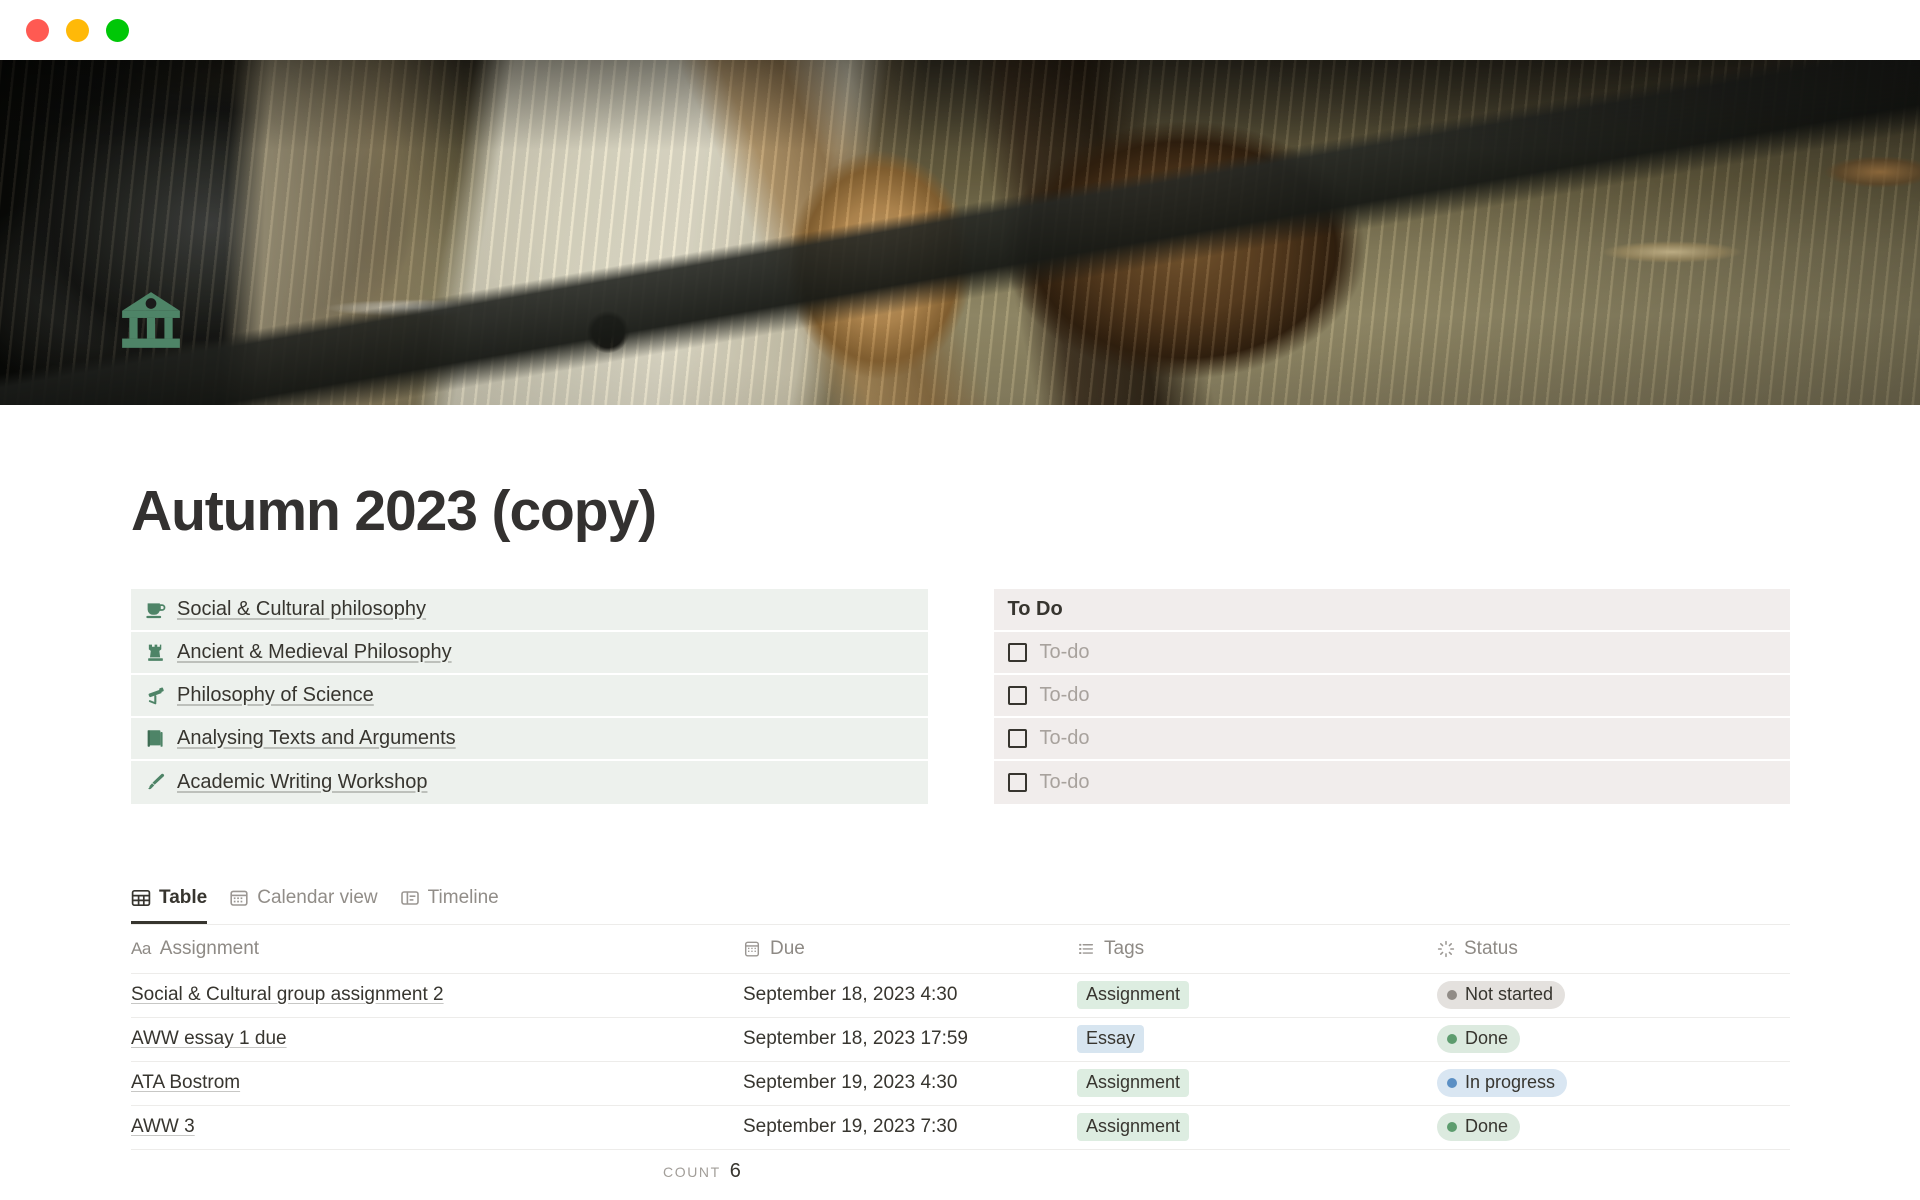  I want to click on cell-due: September 19, 2023 4:30, so click(910, 1083).